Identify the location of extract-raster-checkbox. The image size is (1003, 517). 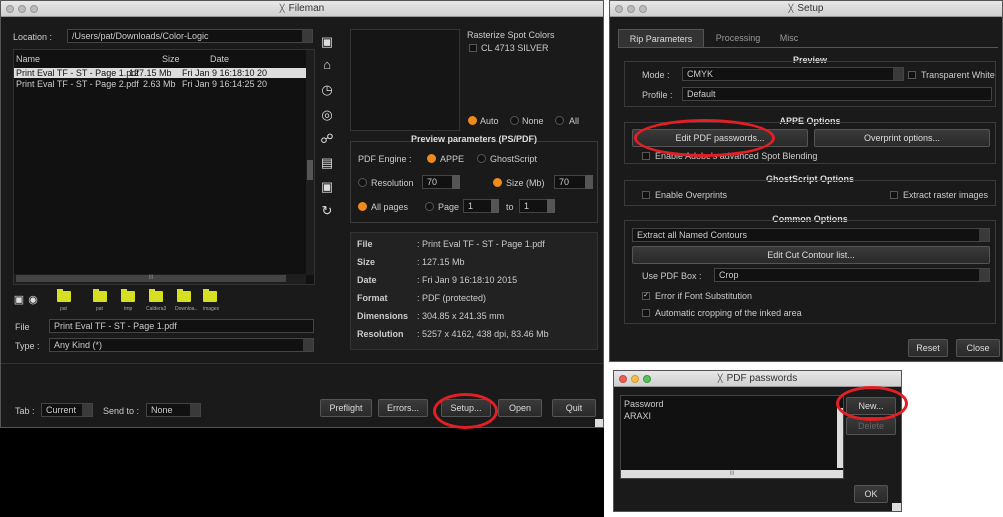
(894, 195).